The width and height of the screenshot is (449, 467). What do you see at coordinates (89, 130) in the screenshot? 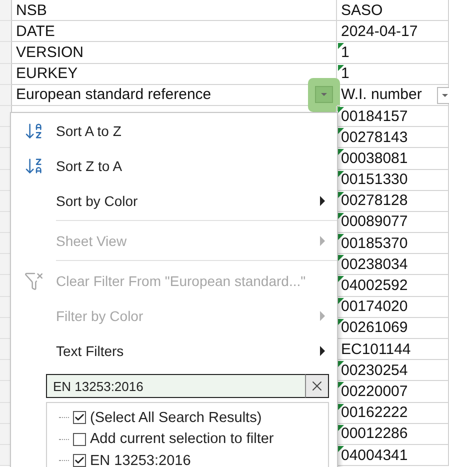
I see `menu-item: Sort A to Z` at bounding box center [89, 130].